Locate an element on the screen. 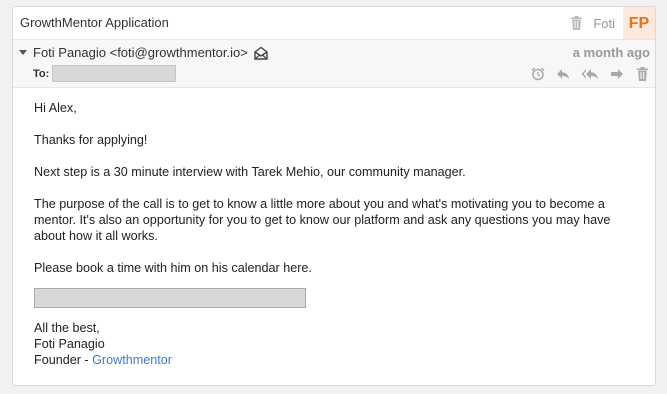 This screenshot has width=667, height=394. company-link: Growthmentor is located at coordinates (132, 360).